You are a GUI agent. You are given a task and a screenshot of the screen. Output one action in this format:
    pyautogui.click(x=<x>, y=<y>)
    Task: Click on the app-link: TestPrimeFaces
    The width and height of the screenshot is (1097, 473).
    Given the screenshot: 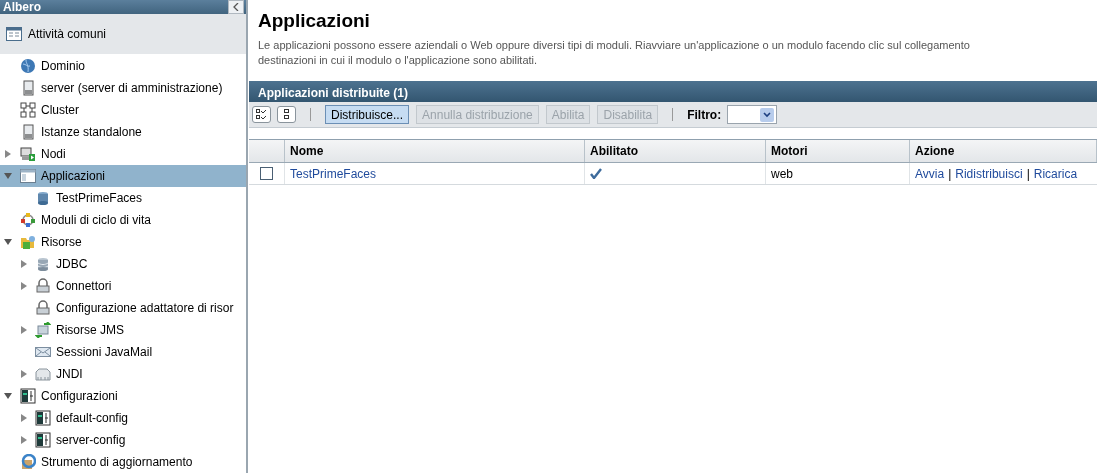 What is the action you would take?
    pyautogui.click(x=333, y=173)
    